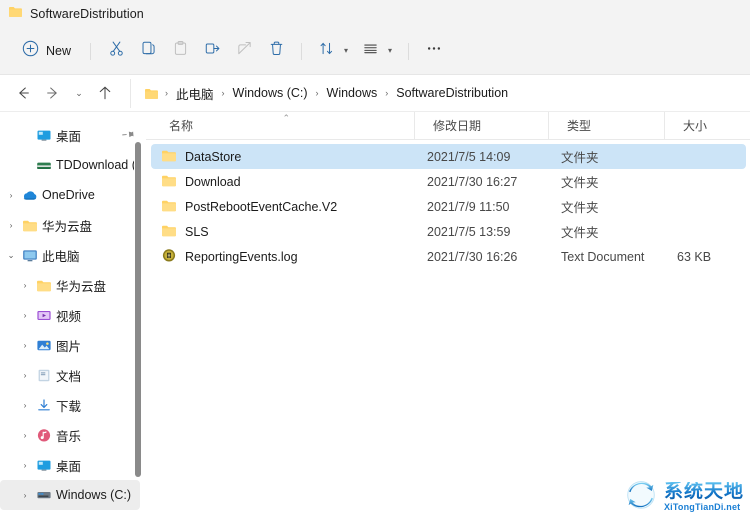 The width and height of the screenshot is (750, 522). I want to click on sidebar-item-label-8: 文档, so click(69, 376).